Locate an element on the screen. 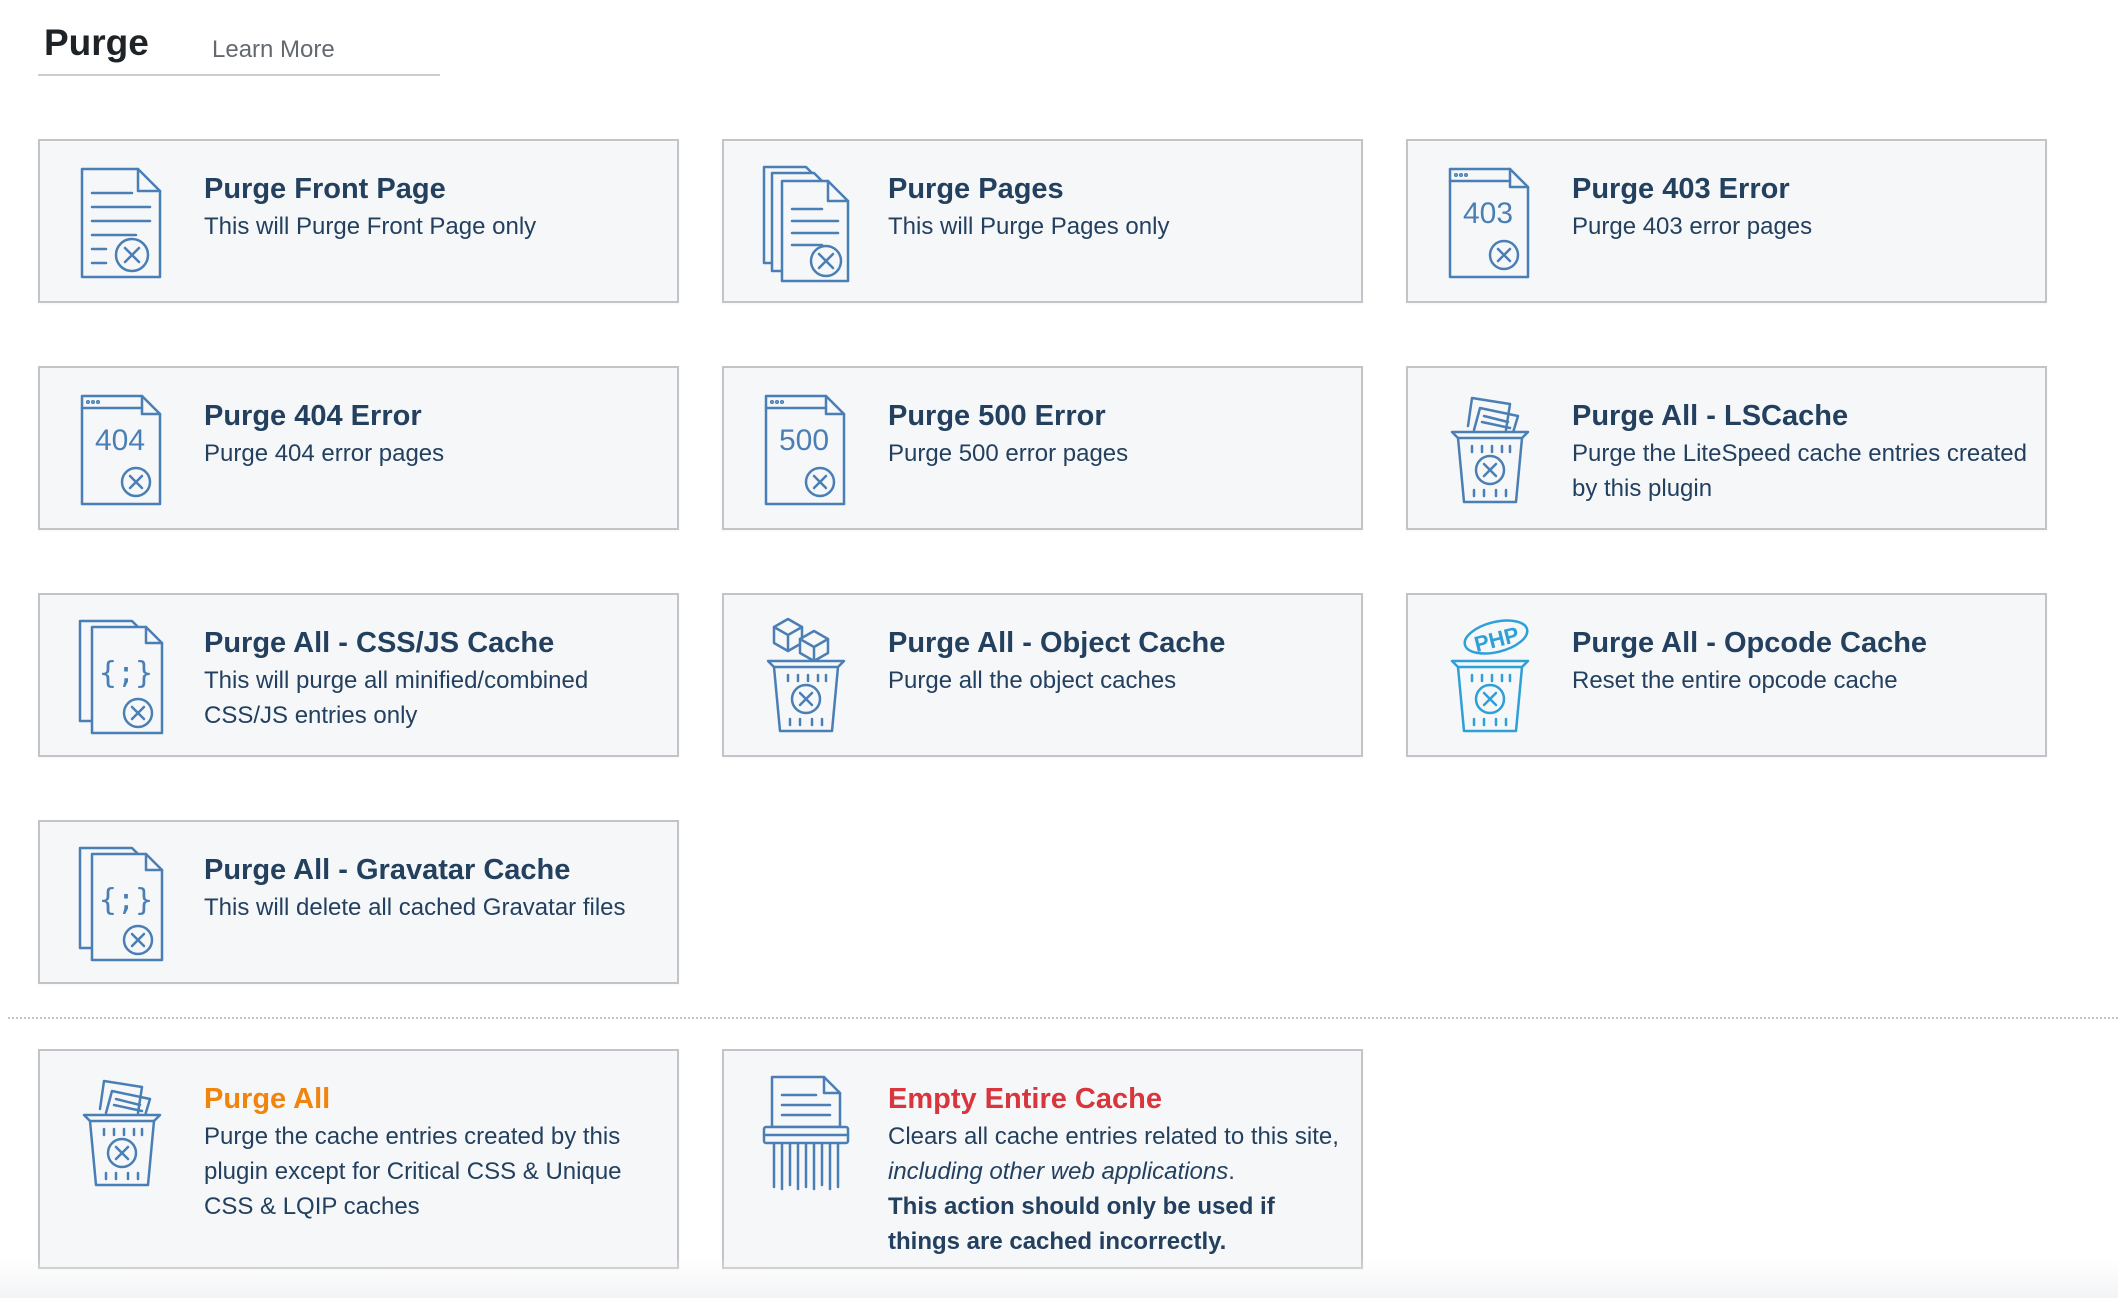  shredder-icon is located at coordinates (806, 1133).